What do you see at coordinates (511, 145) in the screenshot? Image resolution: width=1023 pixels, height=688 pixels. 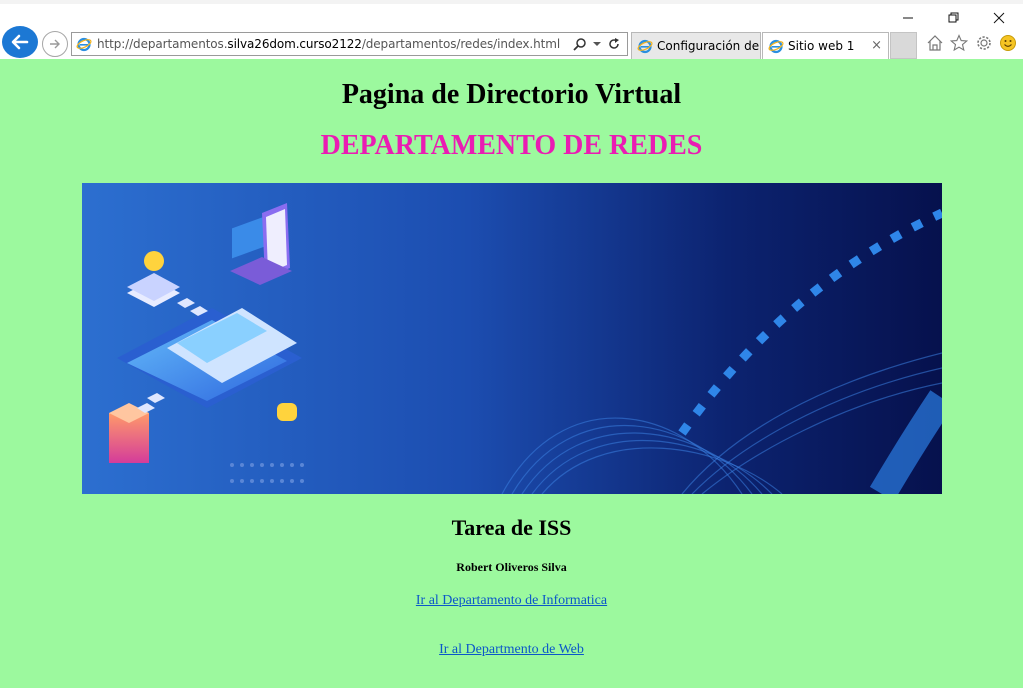 I see `department-heading: DEPARTAMENTO DE REDES` at bounding box center [511, 145].